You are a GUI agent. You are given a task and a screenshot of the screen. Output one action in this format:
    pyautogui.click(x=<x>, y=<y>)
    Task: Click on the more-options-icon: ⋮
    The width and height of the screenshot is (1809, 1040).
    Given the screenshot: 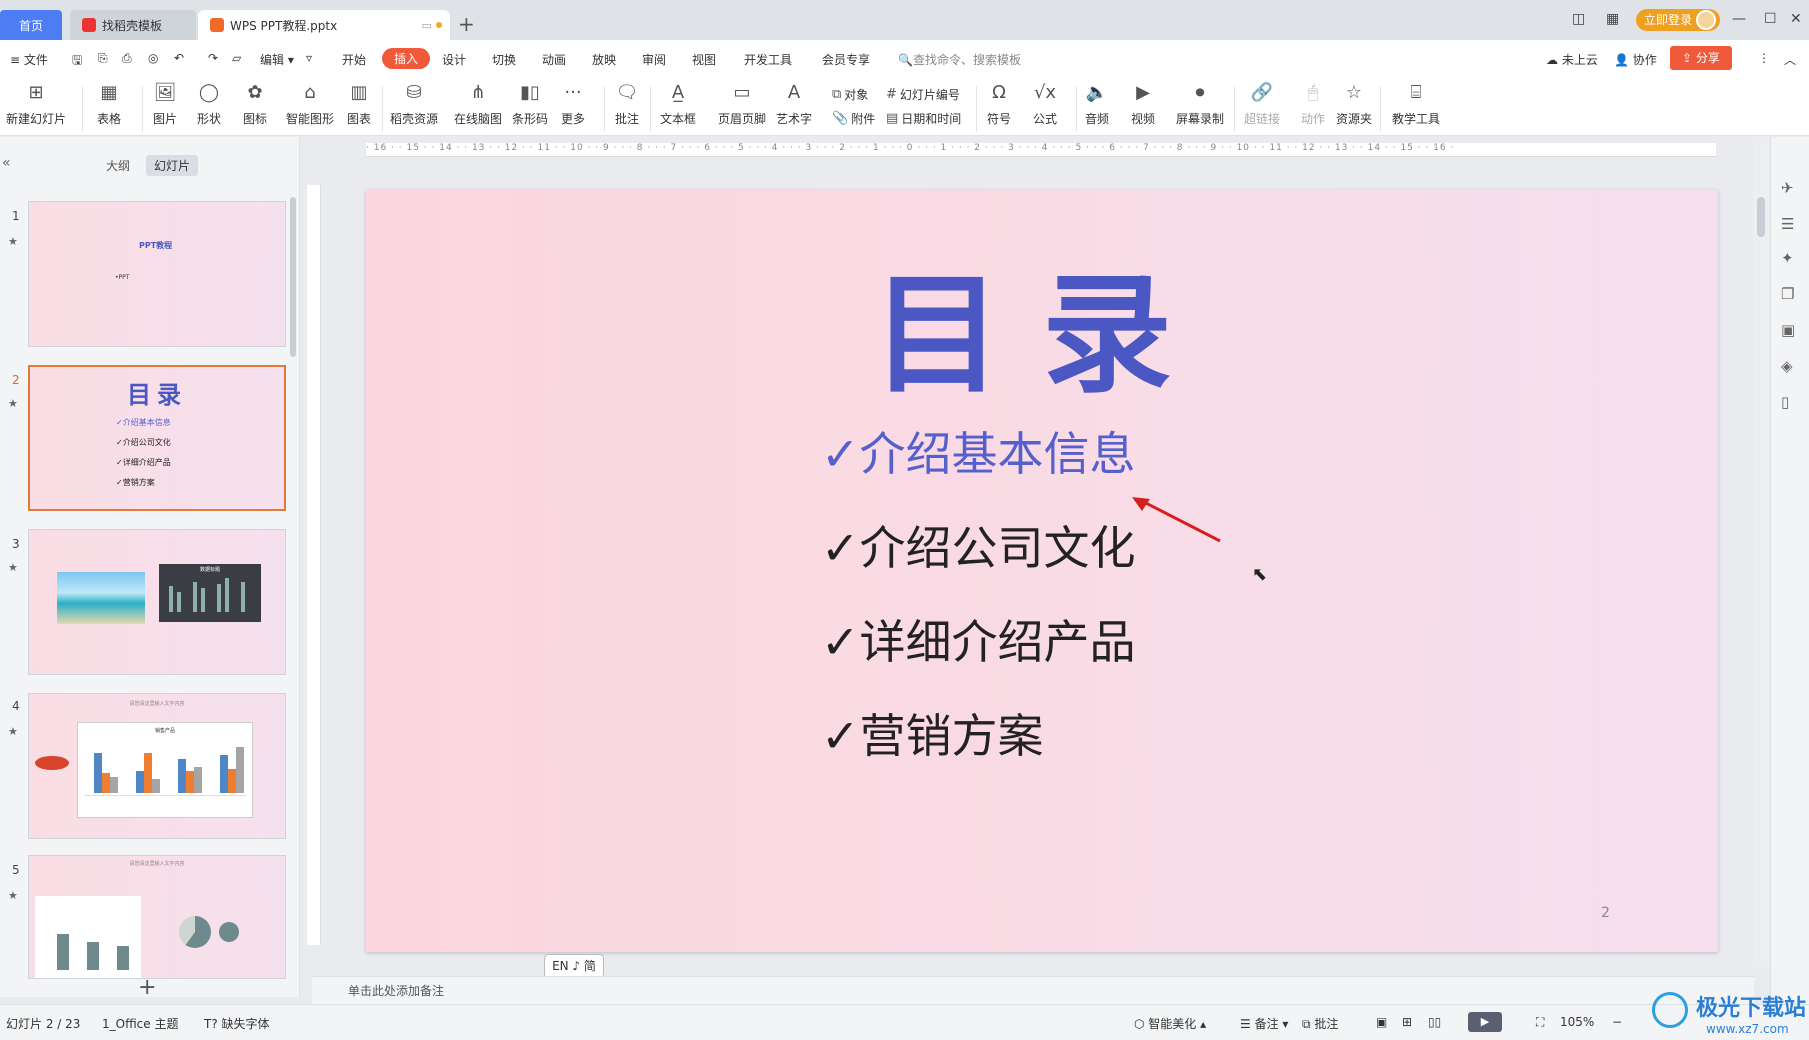 What is the action you would take?
    pyautogui.click(x=1764, y=58)
    